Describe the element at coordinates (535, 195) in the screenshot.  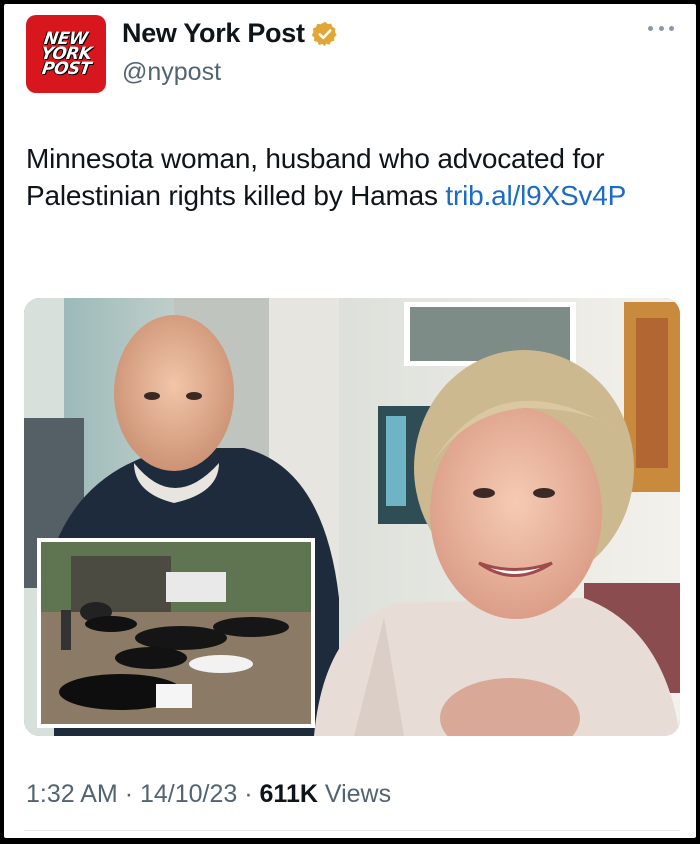
I see `tweet-link: trib.al/l9XSv4P` at that location.